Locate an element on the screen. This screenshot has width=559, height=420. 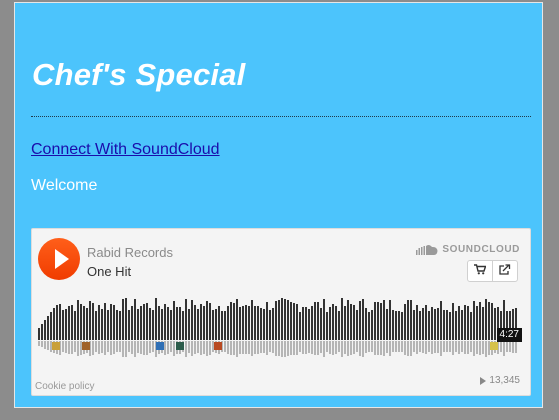
waveform: 4:27 is located at coordinates (280, 327).